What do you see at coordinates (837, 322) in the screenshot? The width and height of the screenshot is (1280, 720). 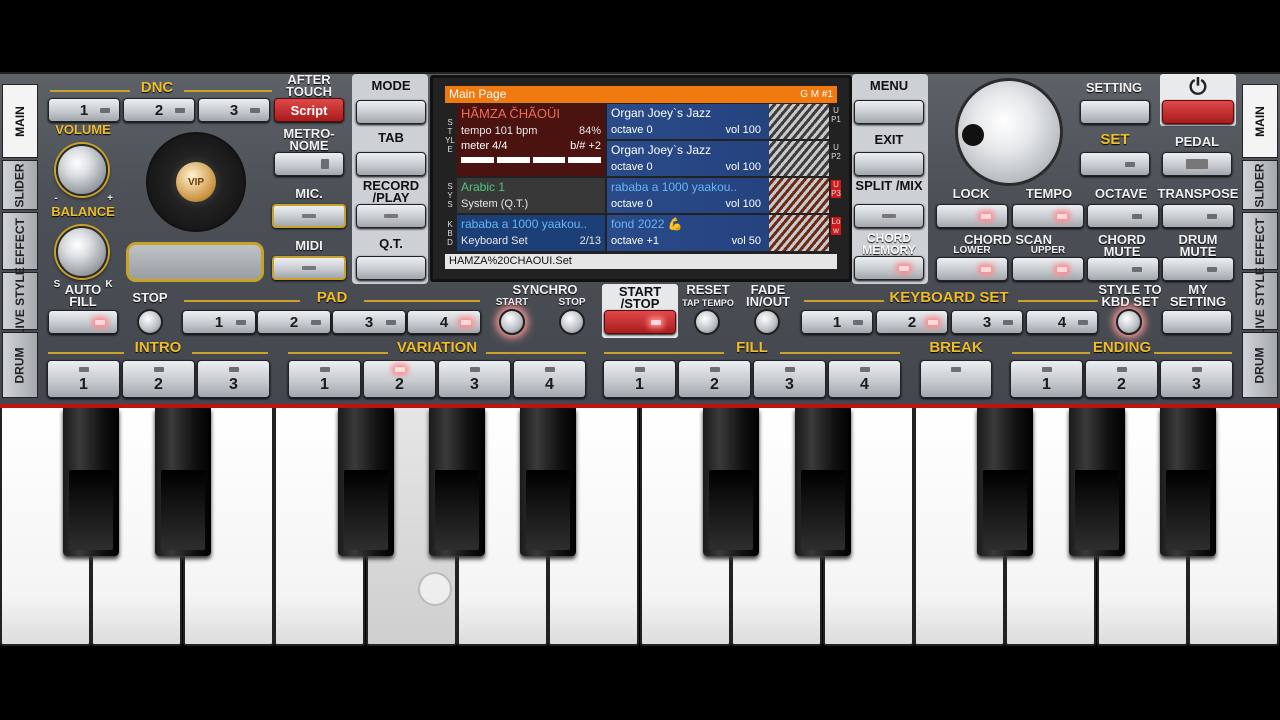 I see `keyboard-set-button-1: 1` at bounding box center [837, 322].